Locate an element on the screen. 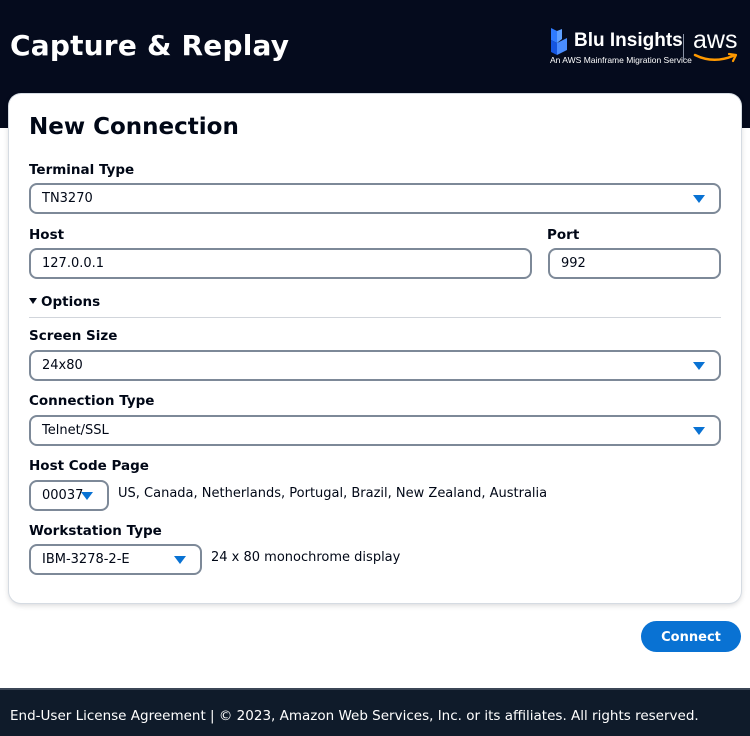 This screenshot has height=736, width=750. aws-smile-icon is located at coordinates (715, 57).